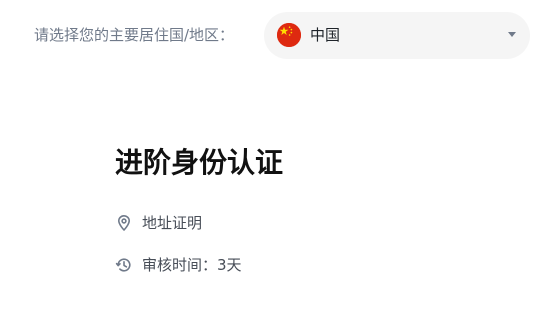 This screenshot has height=325, width=554. Describe the element at coordinates (134, 35) in the screenshot. I see `residence-region-label: 请选择您的主要居住国/地区：` at that location.